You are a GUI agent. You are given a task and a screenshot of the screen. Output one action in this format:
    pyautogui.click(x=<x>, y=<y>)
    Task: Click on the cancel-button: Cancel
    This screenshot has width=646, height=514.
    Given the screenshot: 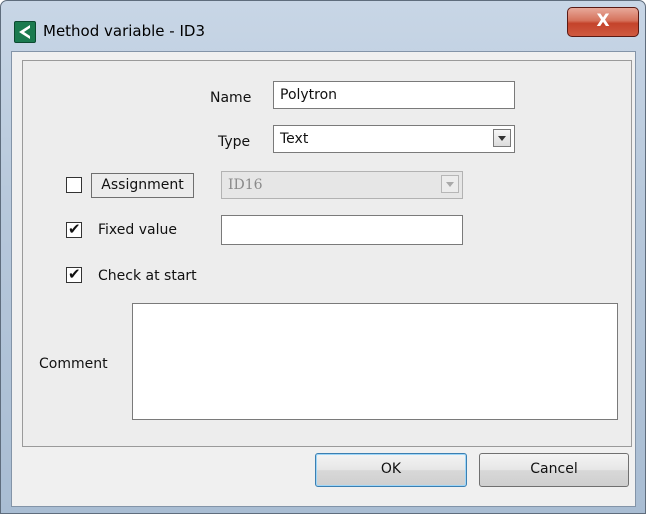 What is the action you would take?
    pyautogui.click(x=554, y=470)
    